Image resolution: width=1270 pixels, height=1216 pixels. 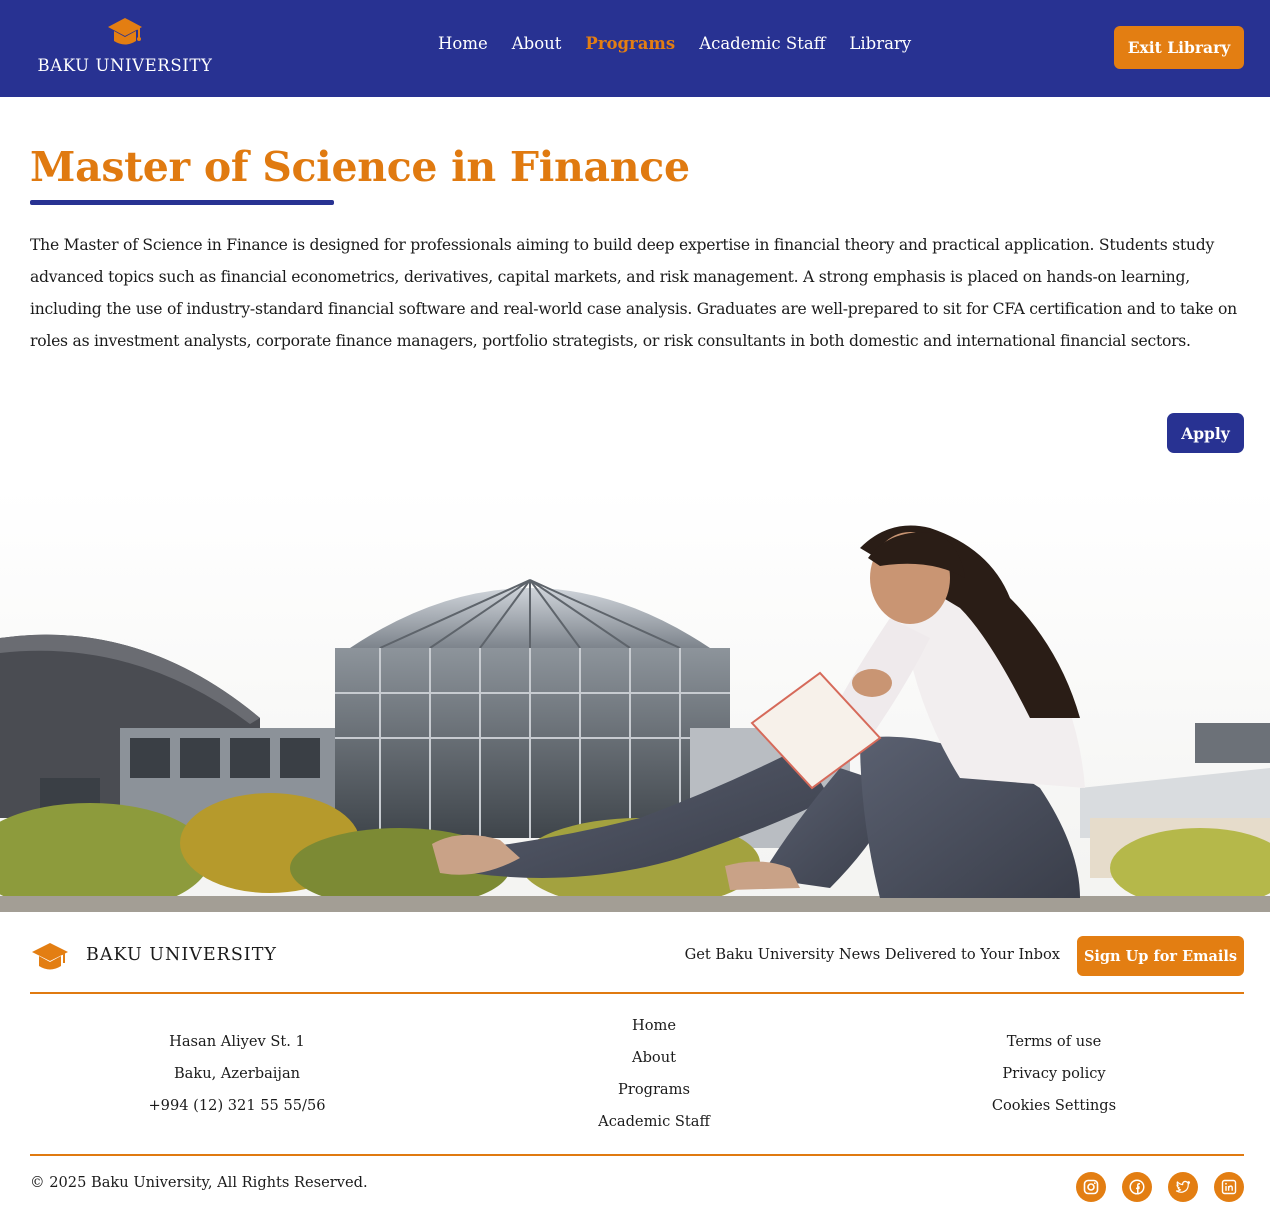 I want to click on privacy-policy-link: Privacy policy, so click(x=1054, y=1074).